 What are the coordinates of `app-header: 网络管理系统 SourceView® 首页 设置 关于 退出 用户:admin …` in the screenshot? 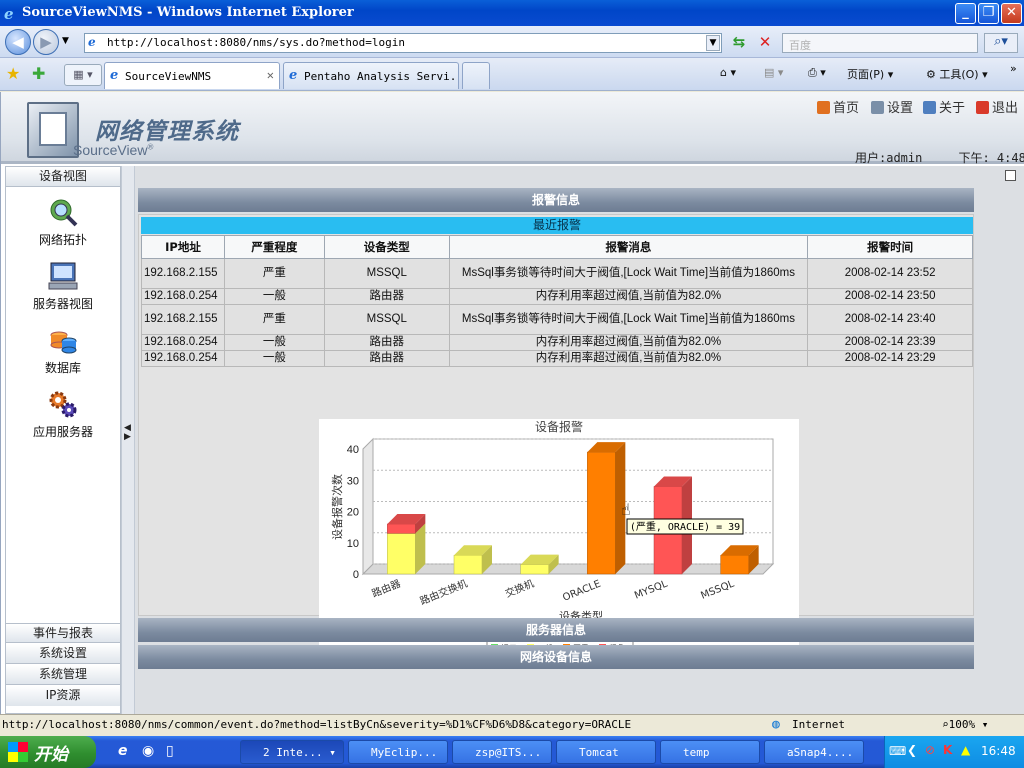 It's located at (512, 129).